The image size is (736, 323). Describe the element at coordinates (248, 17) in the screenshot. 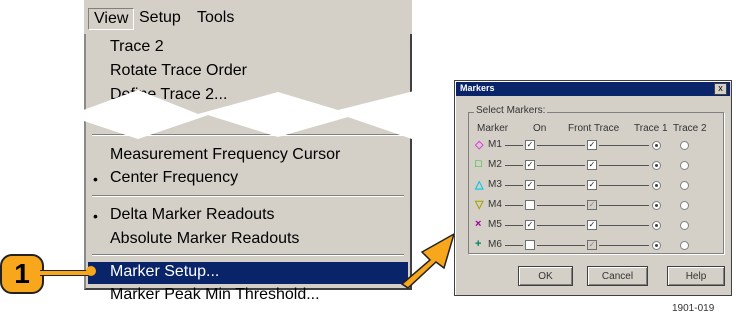

I see `menu-bar: View Setup Tools` at that location.